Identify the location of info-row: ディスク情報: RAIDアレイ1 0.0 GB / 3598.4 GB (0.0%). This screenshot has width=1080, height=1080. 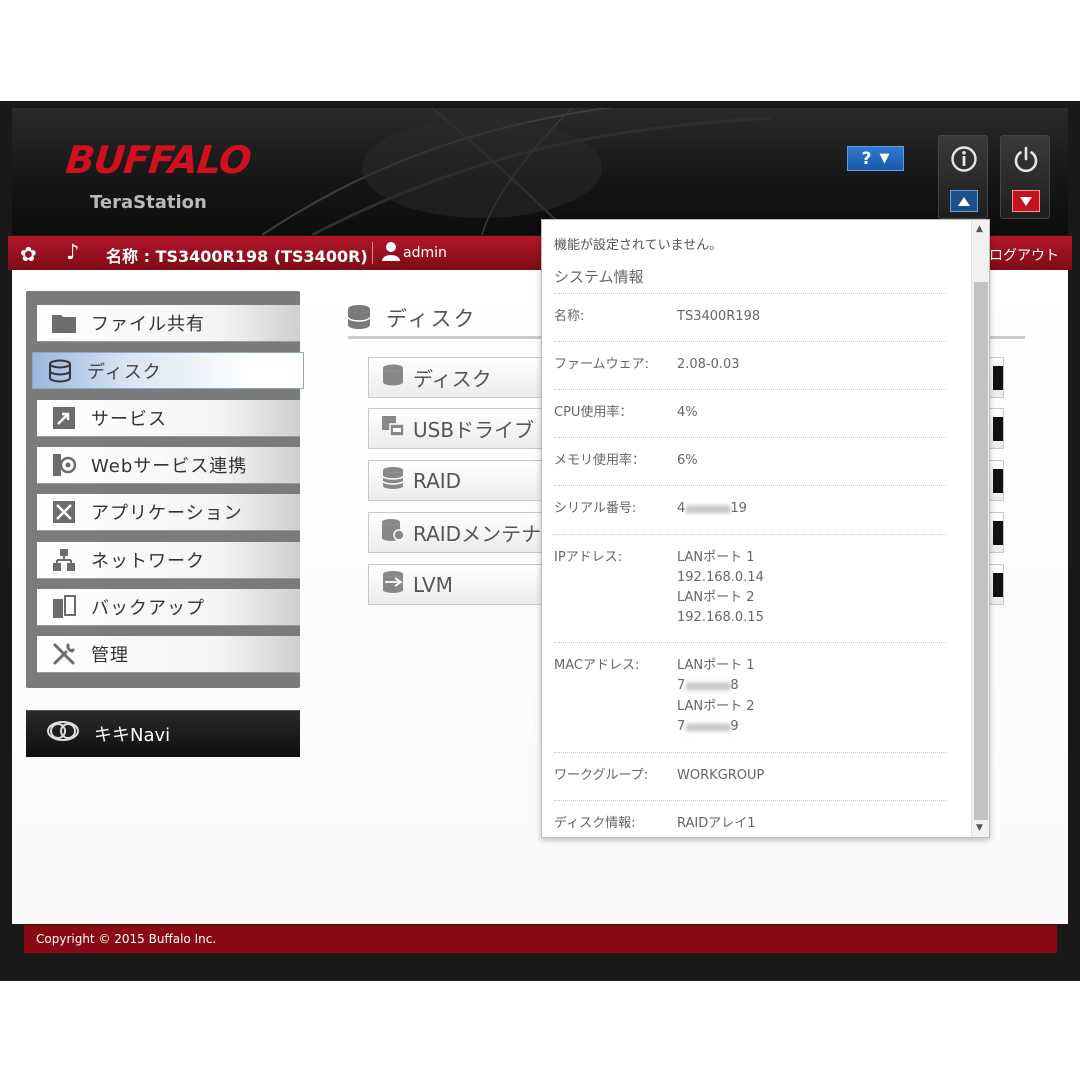
(750, 818).